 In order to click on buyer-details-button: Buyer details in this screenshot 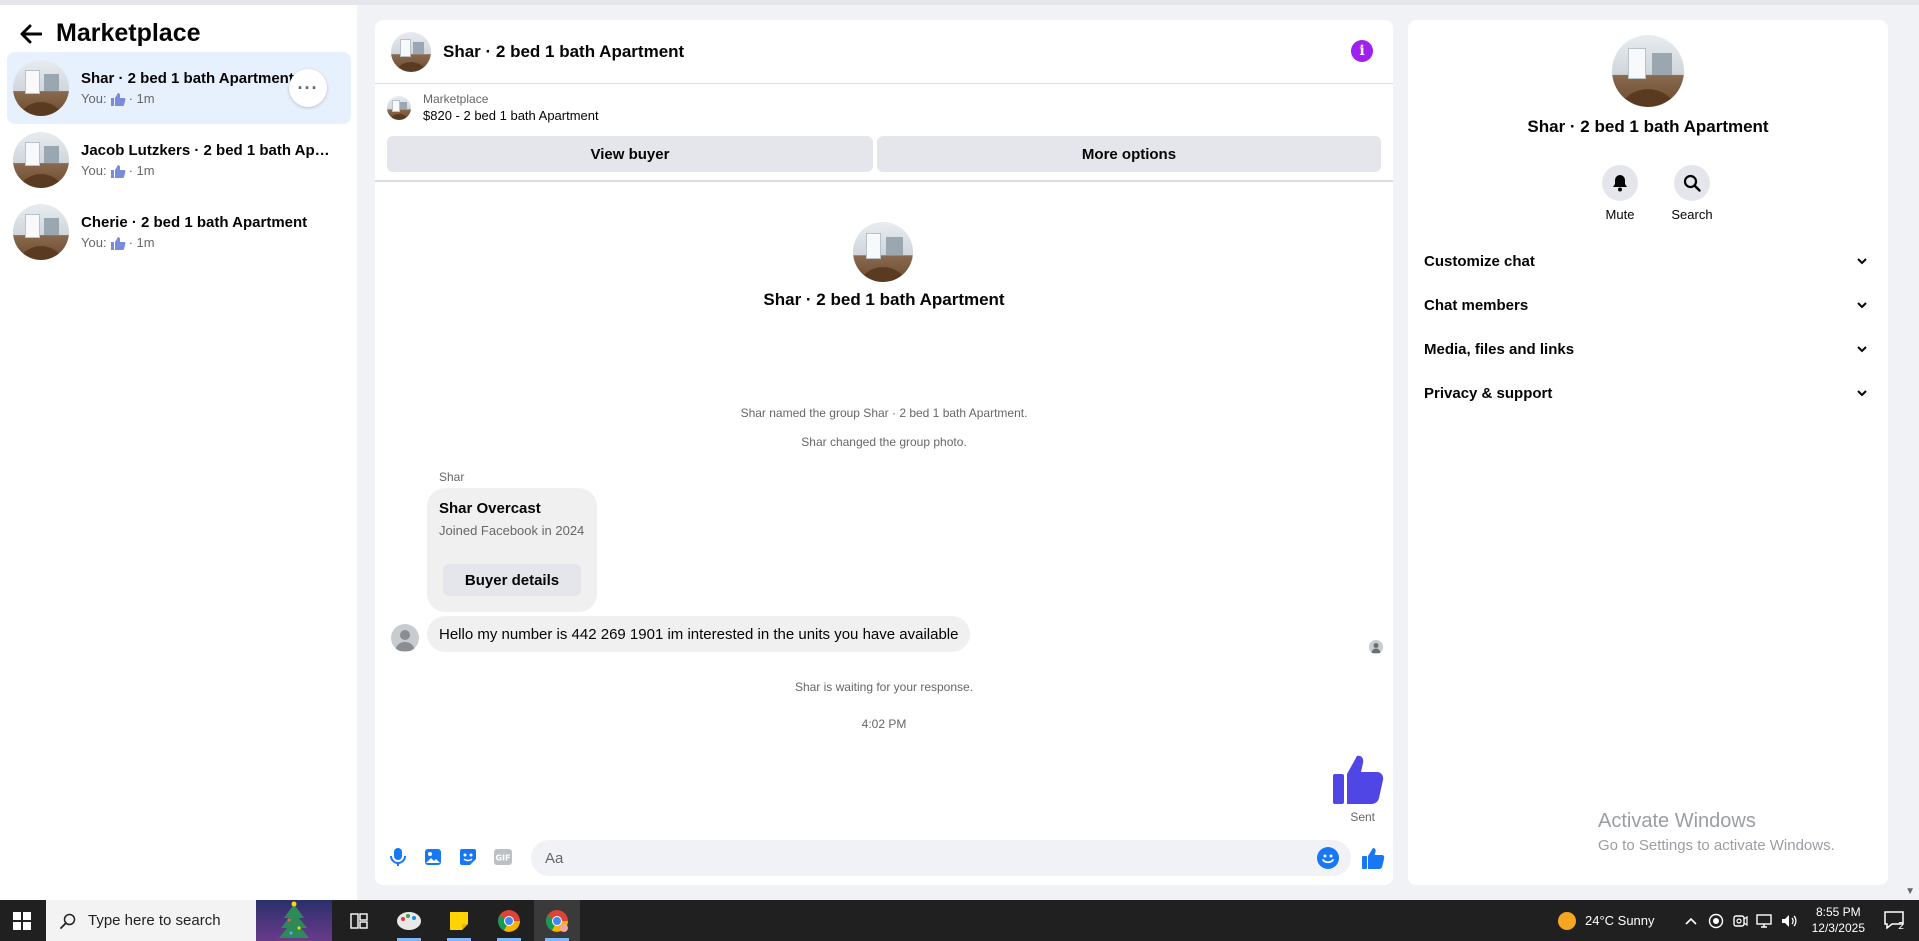, I will do `click(512, 580)`.